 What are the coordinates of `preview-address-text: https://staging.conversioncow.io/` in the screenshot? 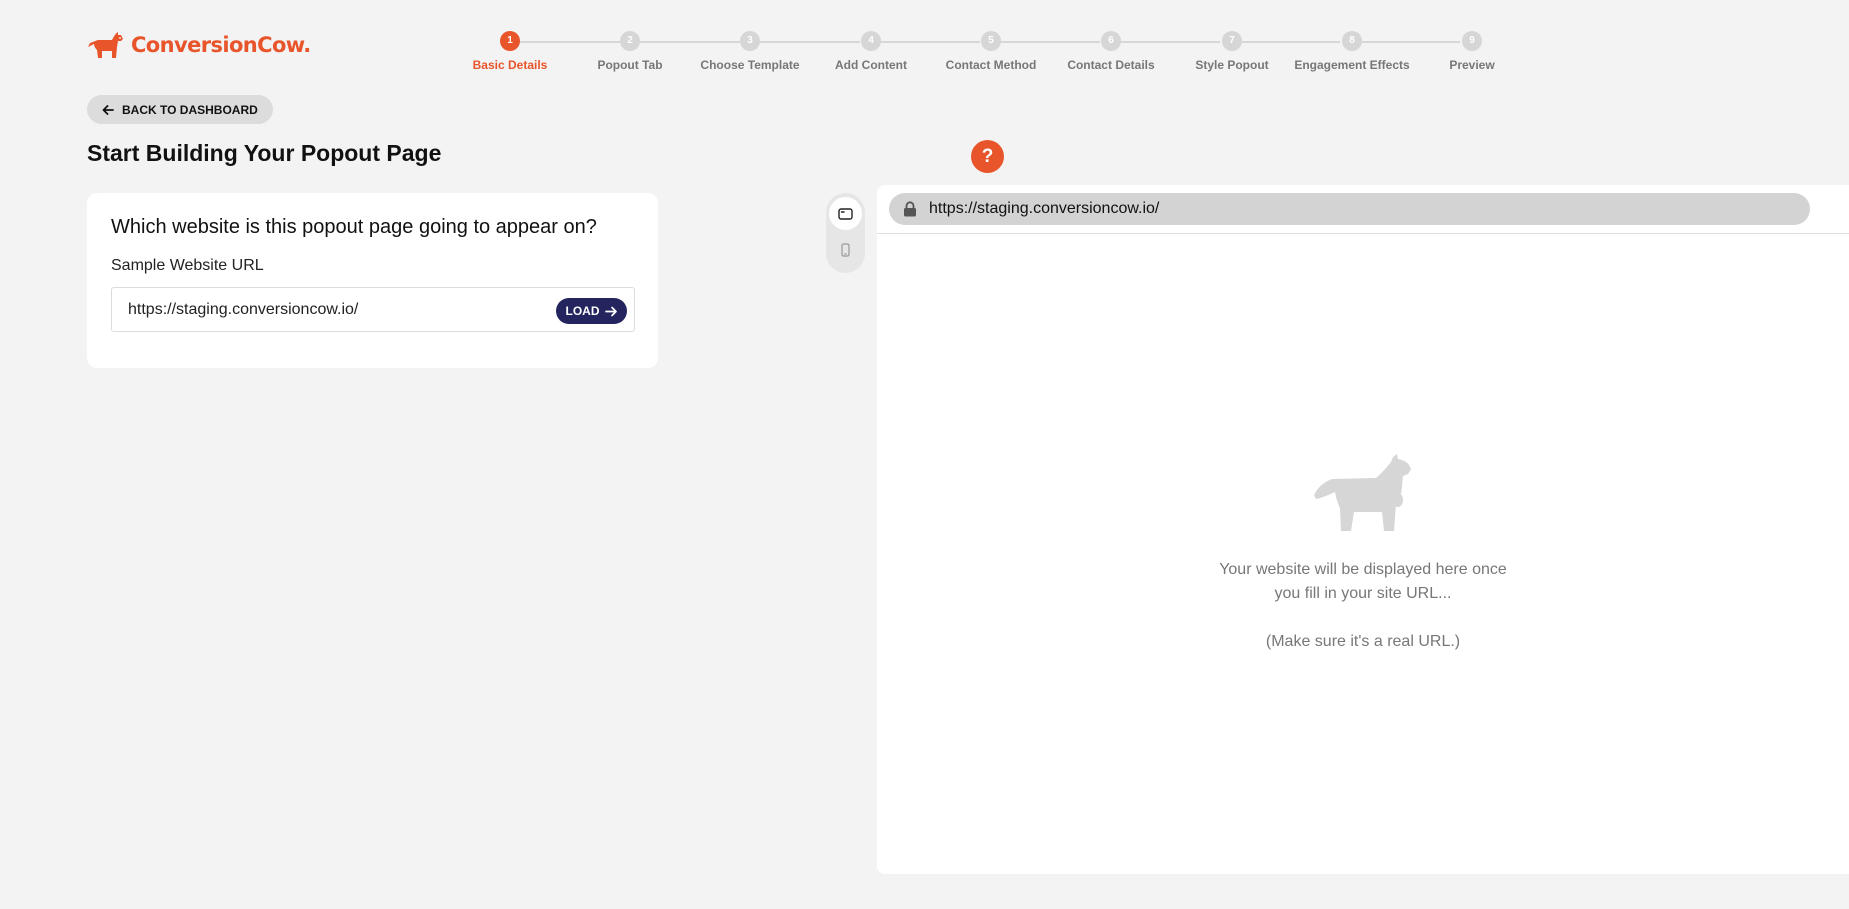 It's located at (1044, 208).